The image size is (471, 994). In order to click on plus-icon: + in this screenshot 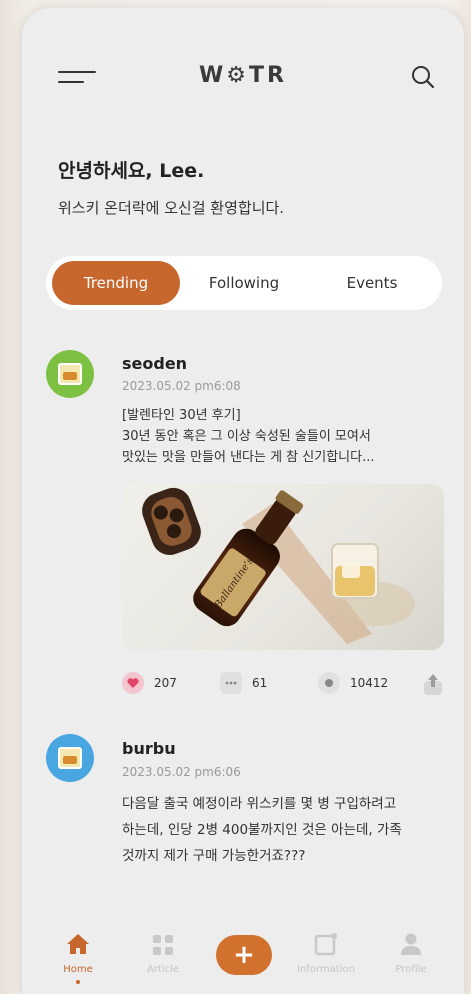, I will do `click(244, 955)`.